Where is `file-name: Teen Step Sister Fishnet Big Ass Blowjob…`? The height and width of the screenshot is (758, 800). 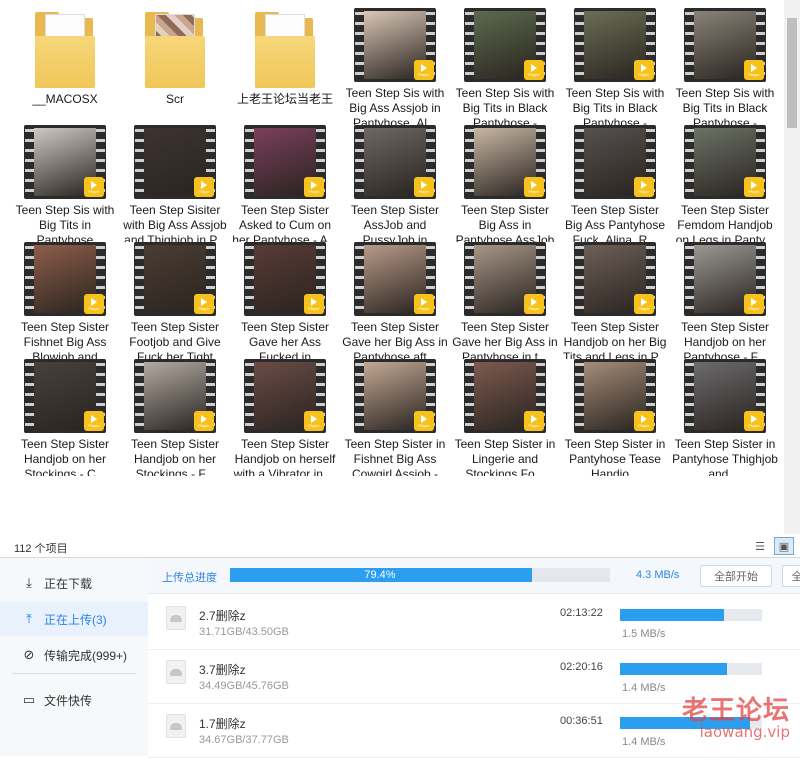
file-name: Teen Step Sister Fishnet Big Ass Blowjob… is located at coordinates (65, 339).